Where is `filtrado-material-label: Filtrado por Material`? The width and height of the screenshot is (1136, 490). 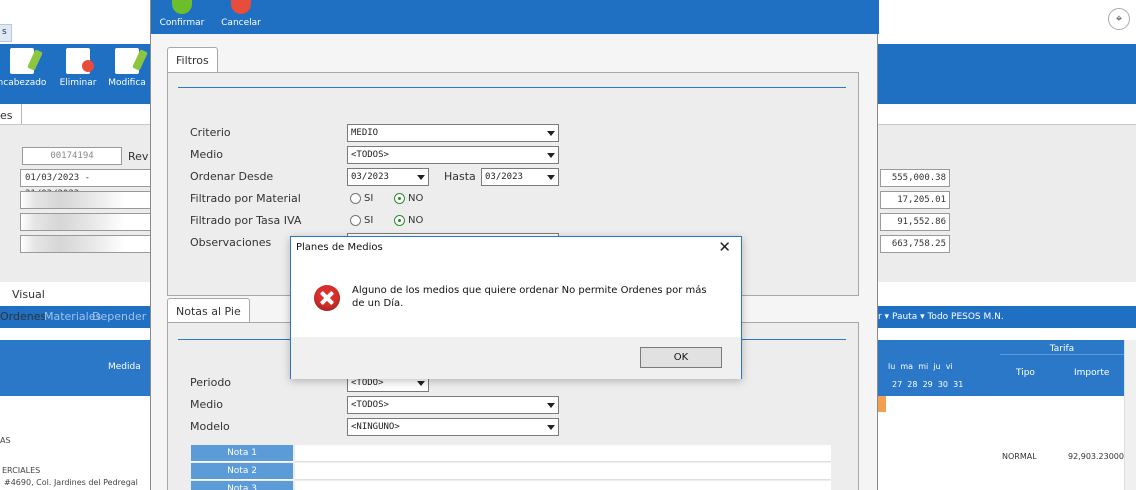
filtrado-material-label: Filtrado por Material is located at coordinates (245, 198).